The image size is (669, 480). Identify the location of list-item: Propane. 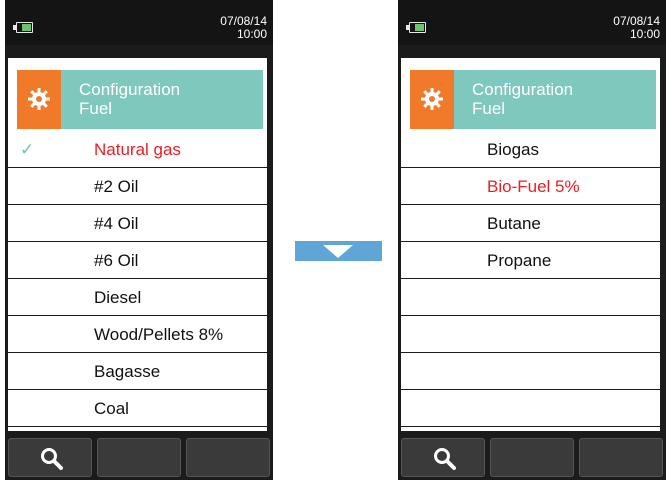
(530, 260).